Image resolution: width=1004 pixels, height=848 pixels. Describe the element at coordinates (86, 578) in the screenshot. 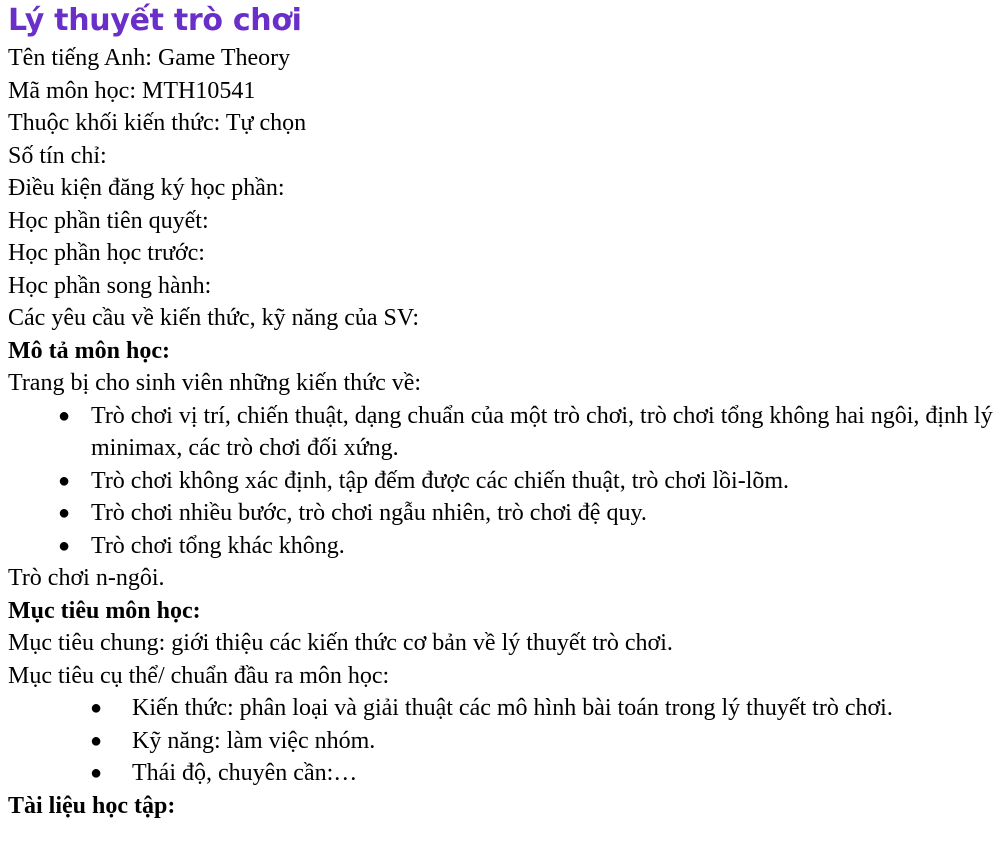

I see `description-after: Trò chơi n-ngôi.` at that location.